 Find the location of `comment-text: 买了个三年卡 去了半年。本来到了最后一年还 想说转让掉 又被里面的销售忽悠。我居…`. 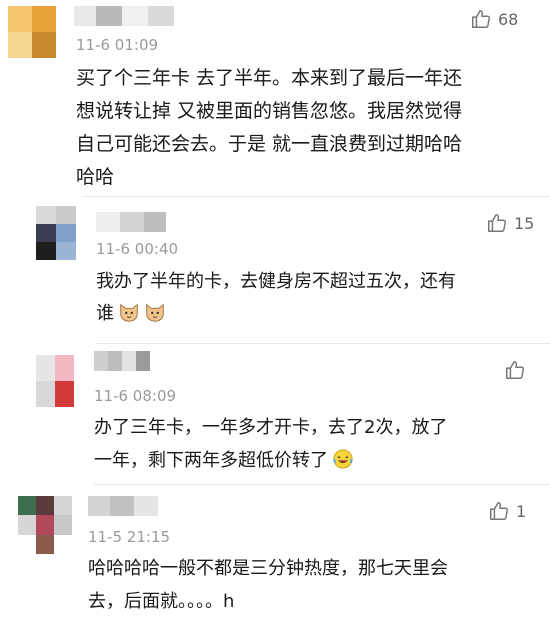

comment-text: 买了个三年卡 去了半年。本来到了最后一年还 想说转让掉 又被里面的销售忽悠。我居… is located at coordinates (269, 127).